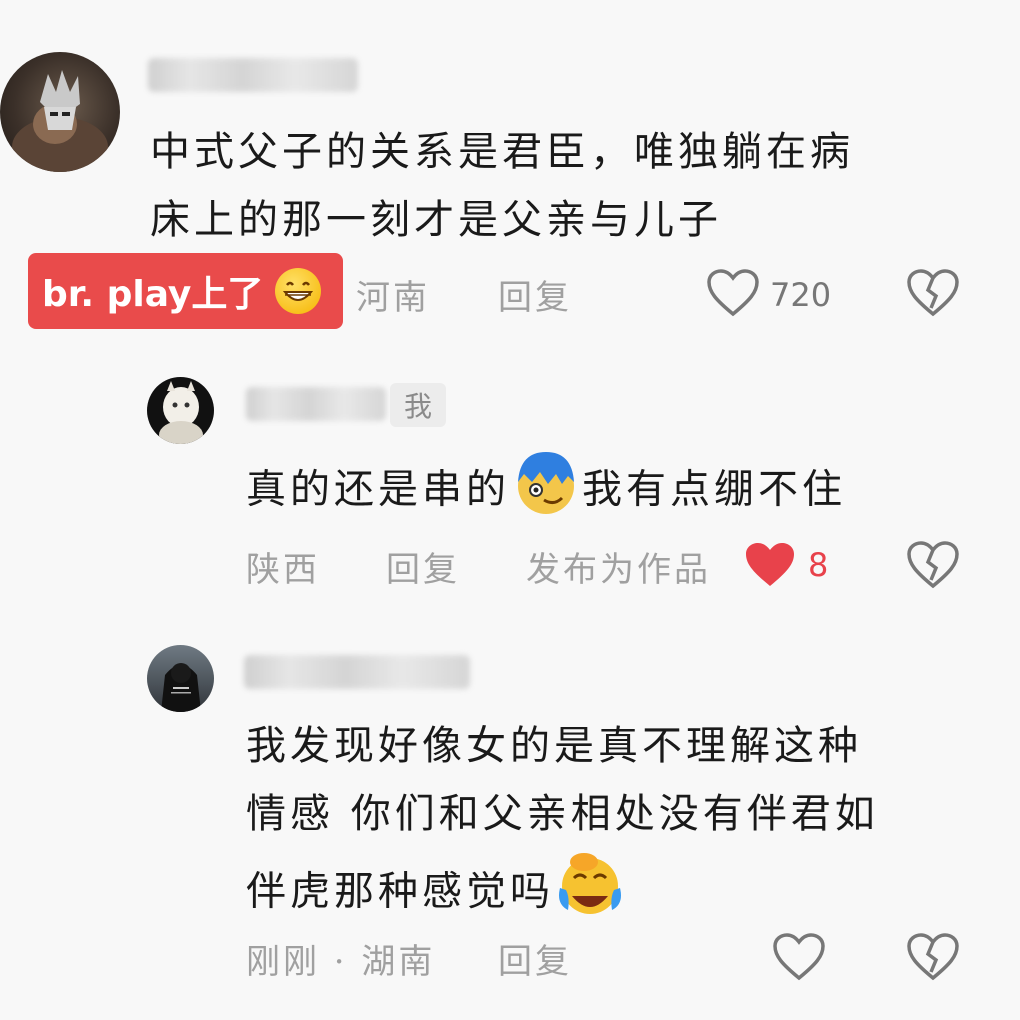 Image resolution: width=1020 pixels, height=1020 pixels. I want to click on like-count: 8, so click(818, 565).